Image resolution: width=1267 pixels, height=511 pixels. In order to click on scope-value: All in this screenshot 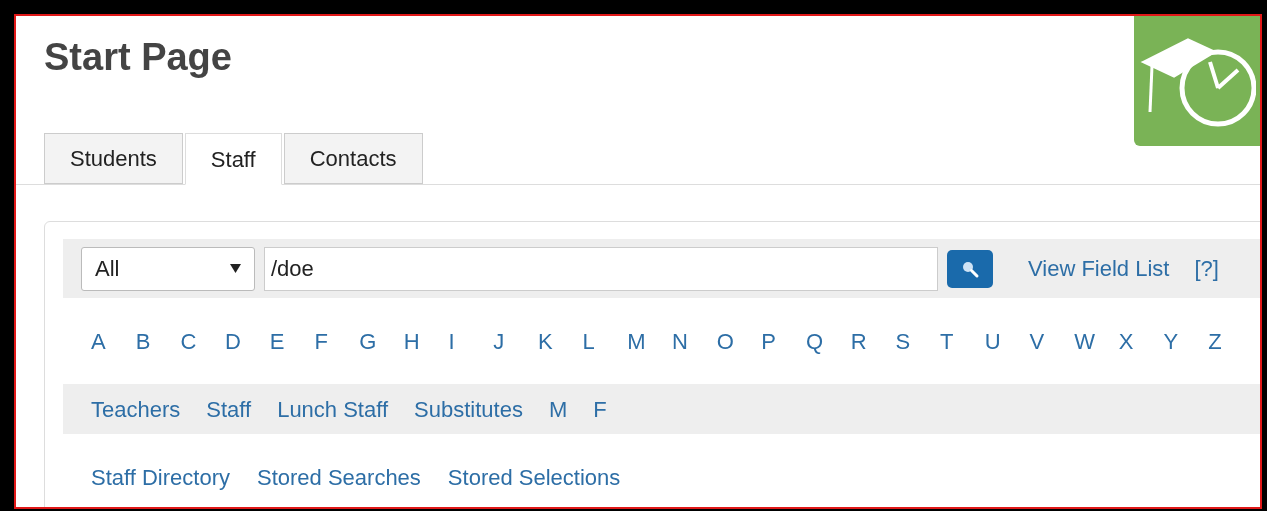, I will do `click(107, 269)`.